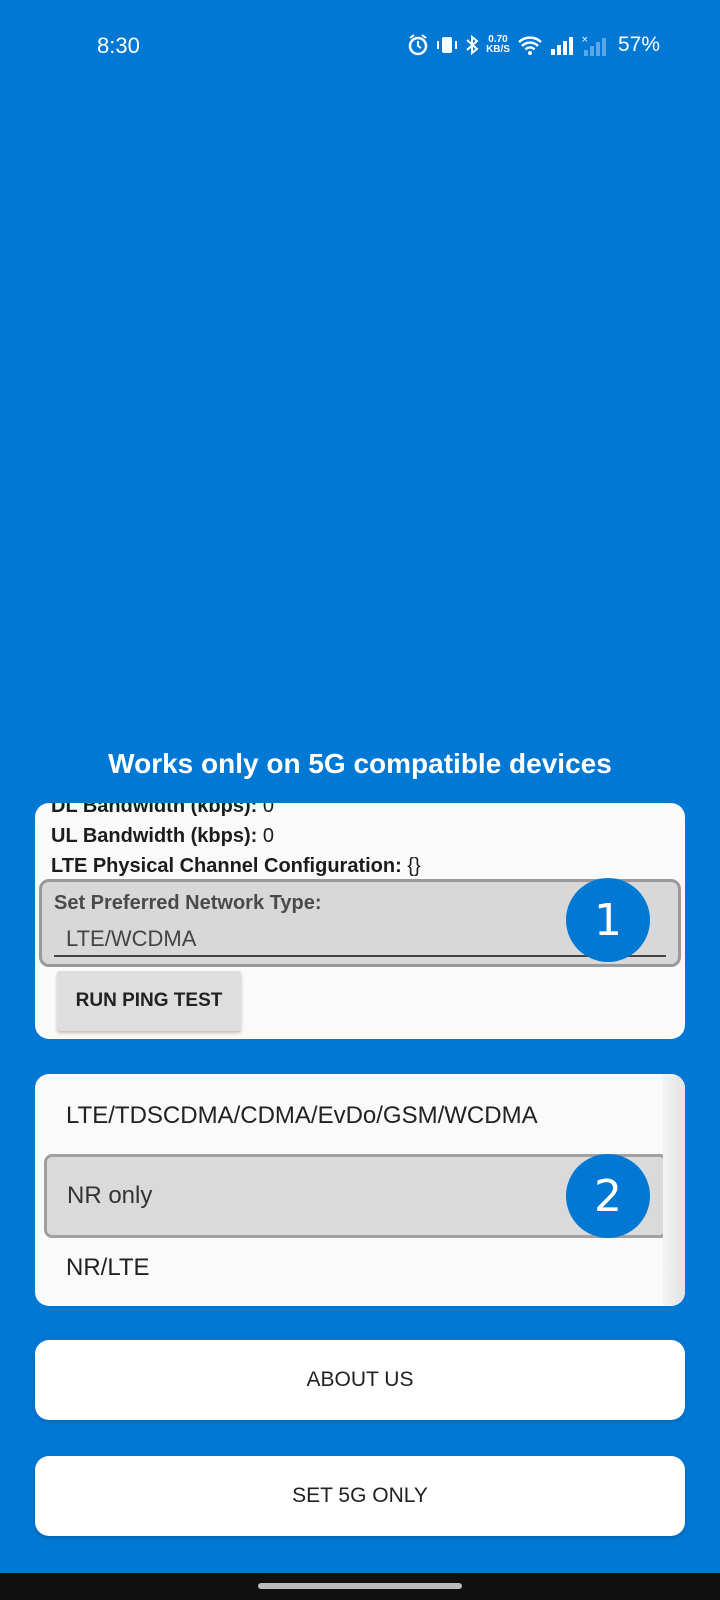 The height and width of the screenshot is (1600, 720). What do you see at coordinates (608, 1196) in the screenshot?
I see `step-badge-2: 2` at bounding box center [608, 1196].